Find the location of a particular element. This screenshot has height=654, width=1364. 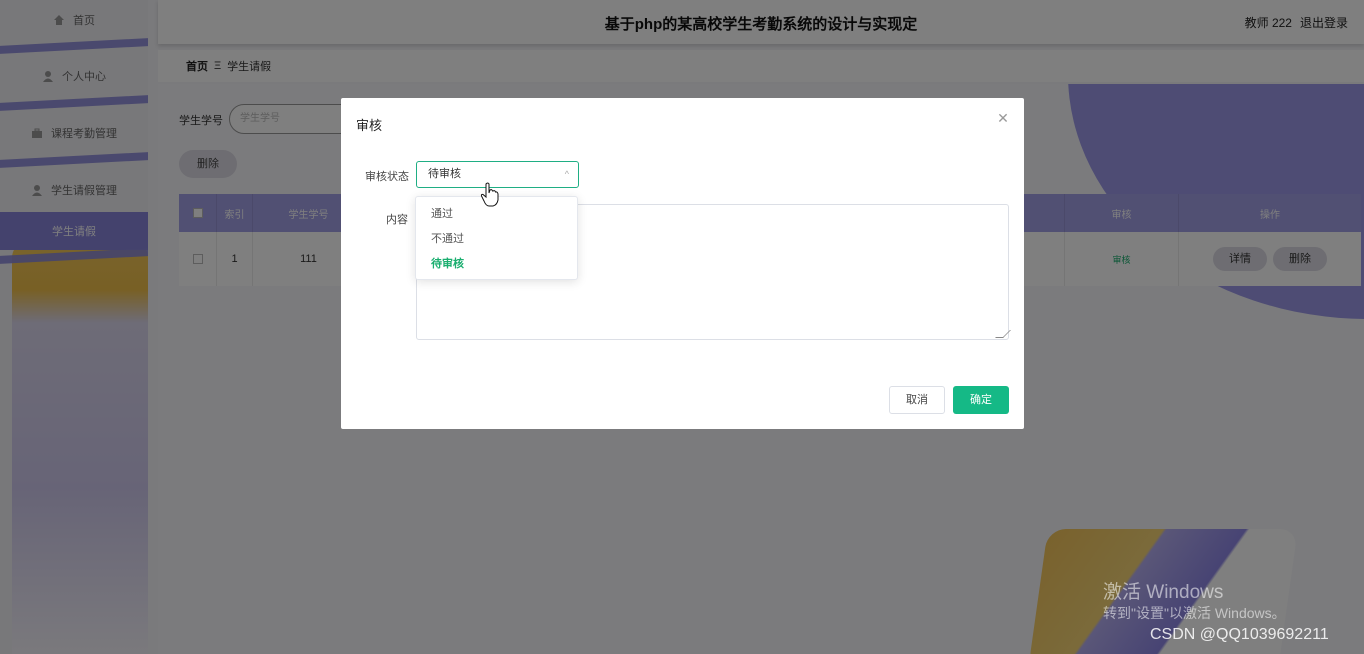

close-icon: ✕ is located at coordinates (1003, 118).